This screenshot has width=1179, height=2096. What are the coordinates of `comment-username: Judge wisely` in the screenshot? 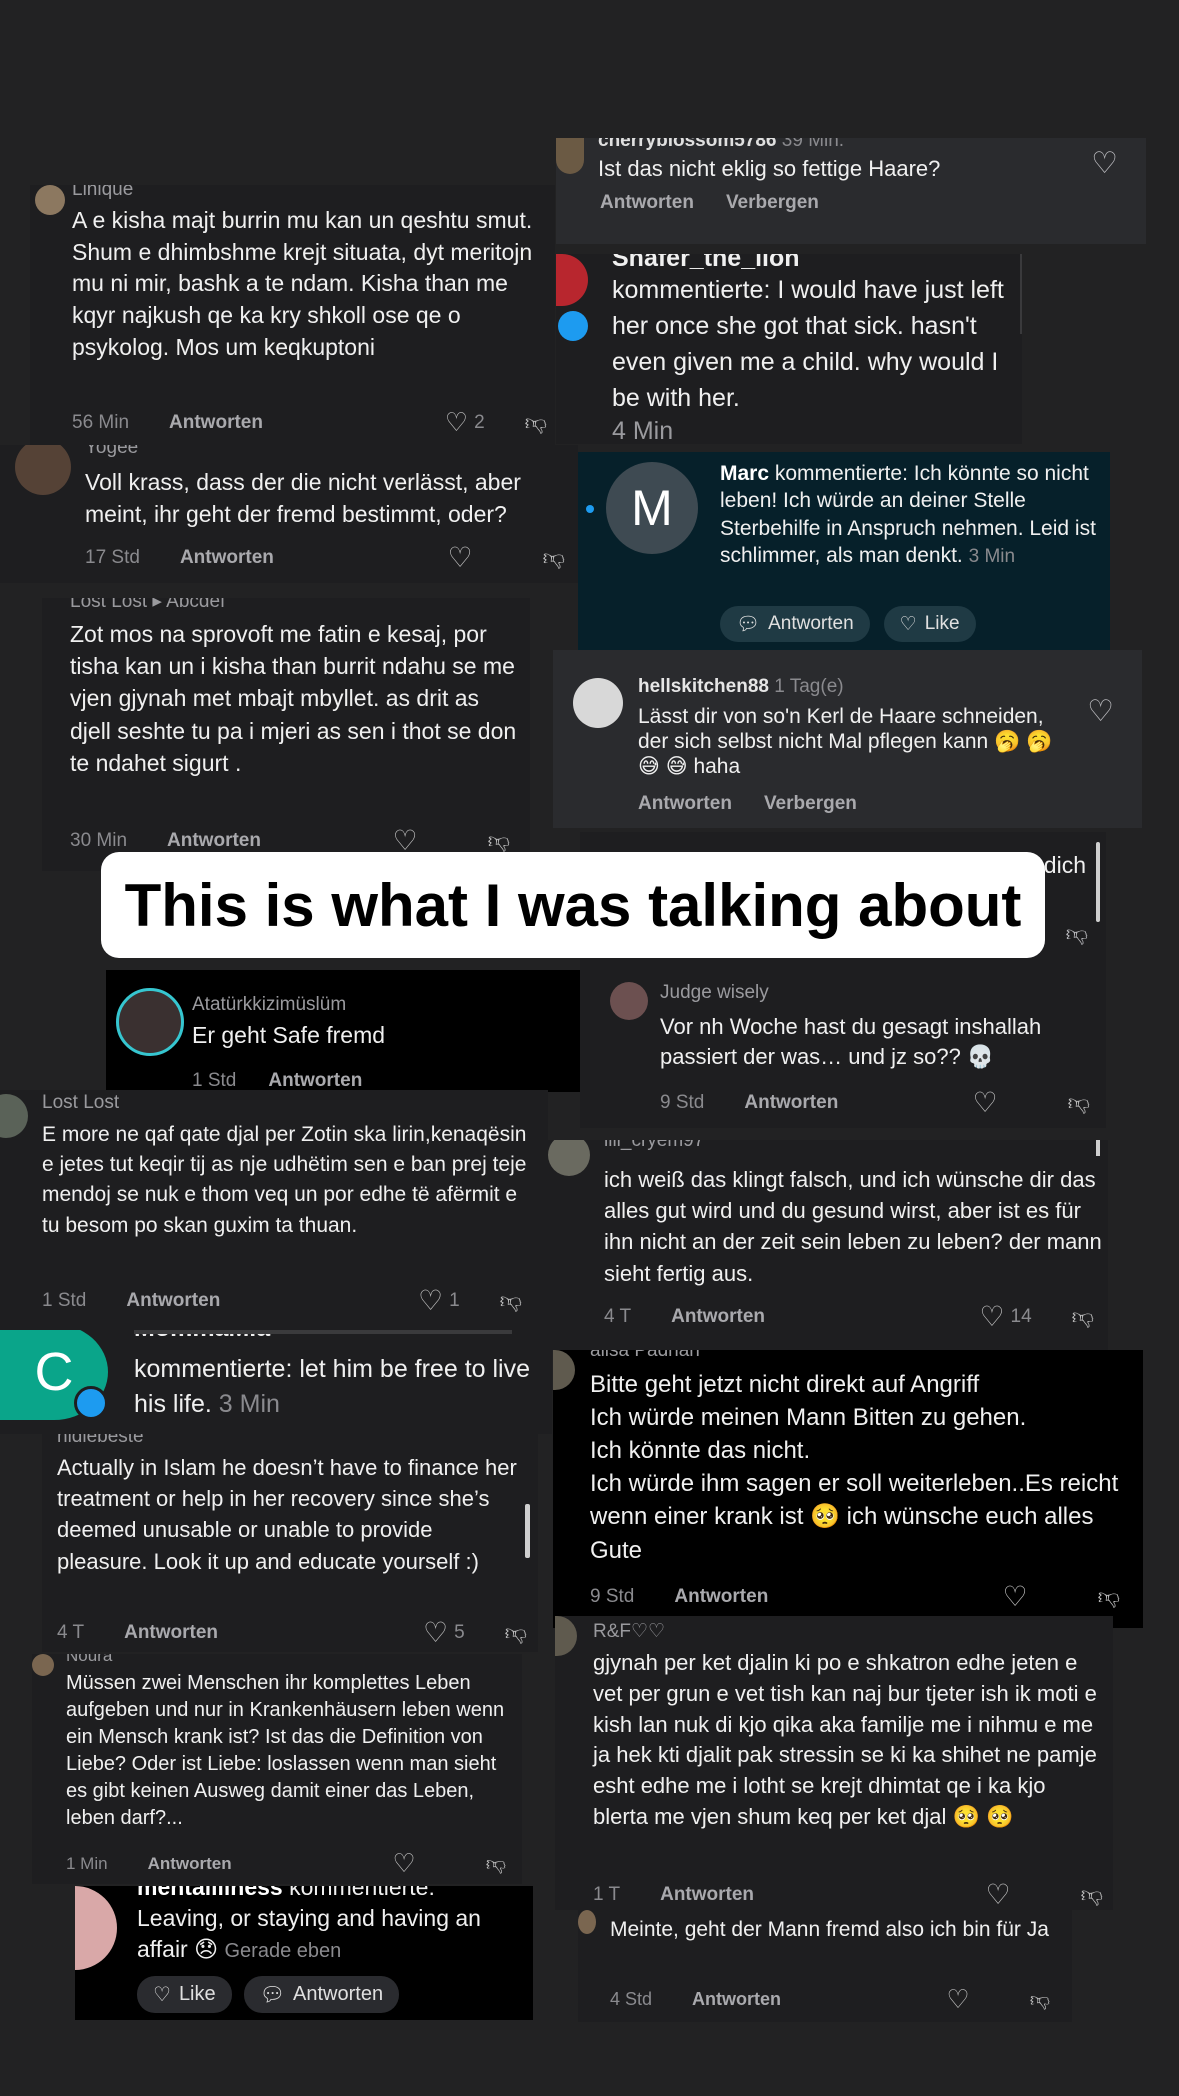 It's located at (714, 993).